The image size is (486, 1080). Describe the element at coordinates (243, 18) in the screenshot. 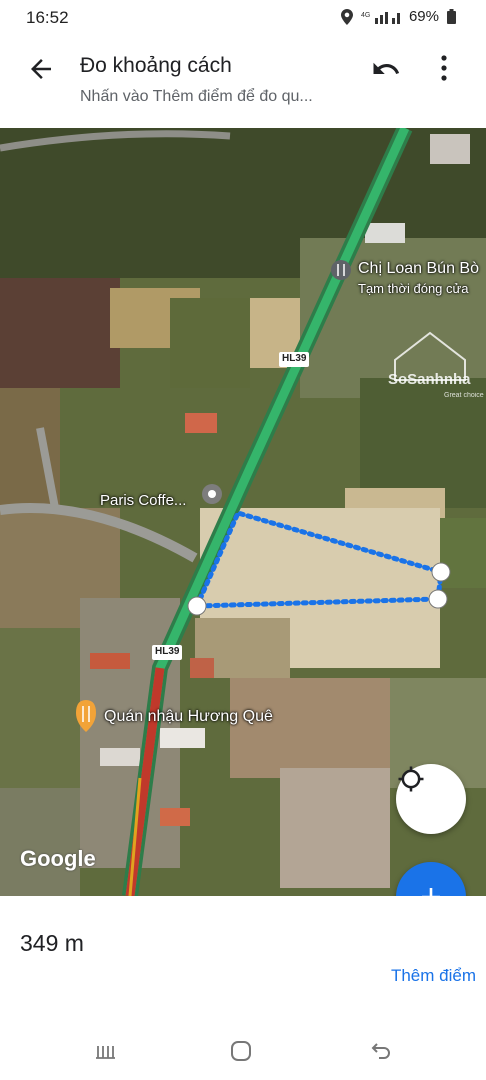

I see `status-bar: 16:52 4G 69%` at that location.